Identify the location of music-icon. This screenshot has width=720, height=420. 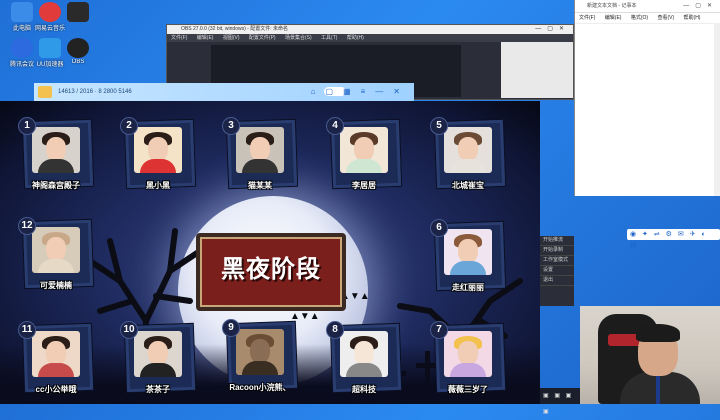
(50, 12).